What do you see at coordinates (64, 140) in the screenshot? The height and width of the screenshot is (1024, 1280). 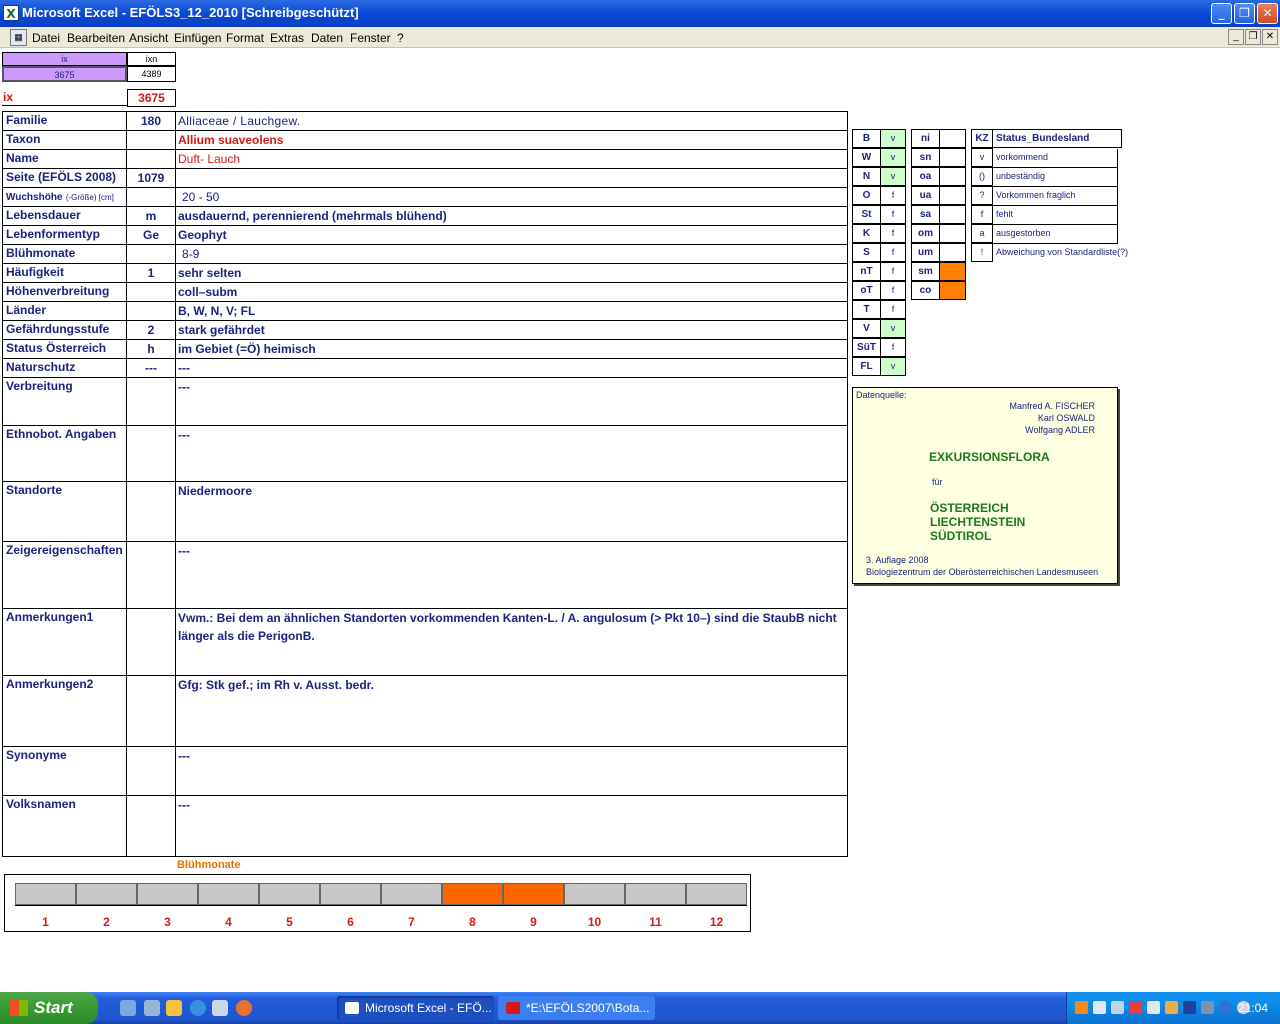 I see `row-label: Taxon` at bounding box center [64, 140].